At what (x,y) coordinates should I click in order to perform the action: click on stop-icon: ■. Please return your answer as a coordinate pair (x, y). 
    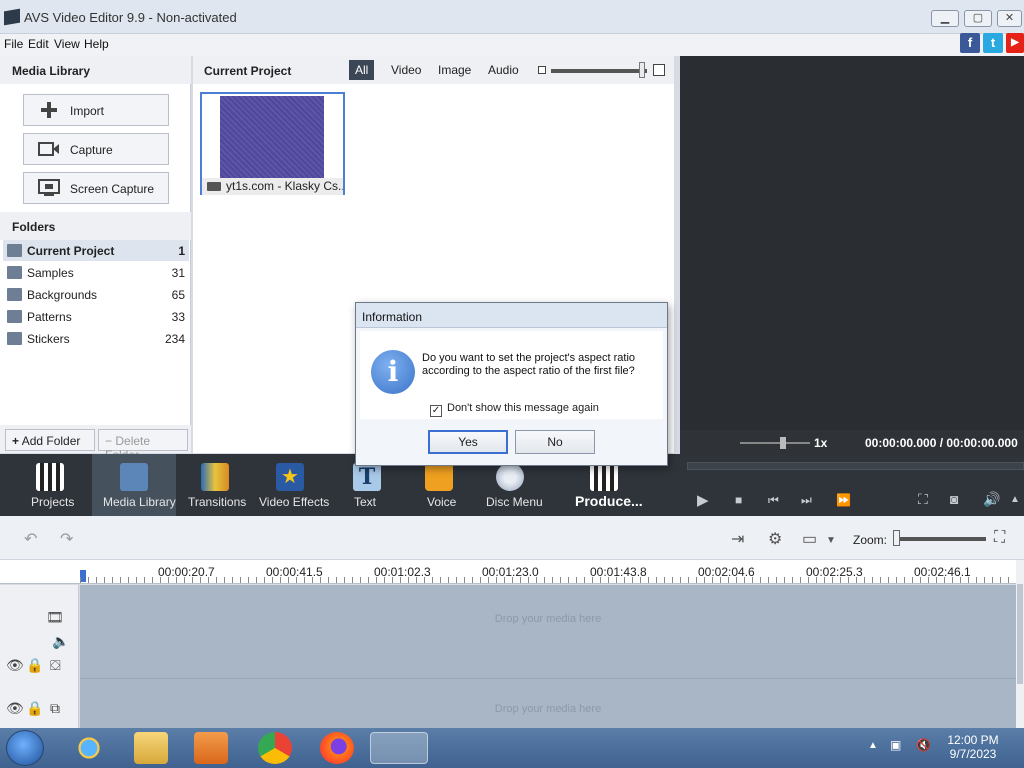
    Looking at the image, I should click on (738, 500).